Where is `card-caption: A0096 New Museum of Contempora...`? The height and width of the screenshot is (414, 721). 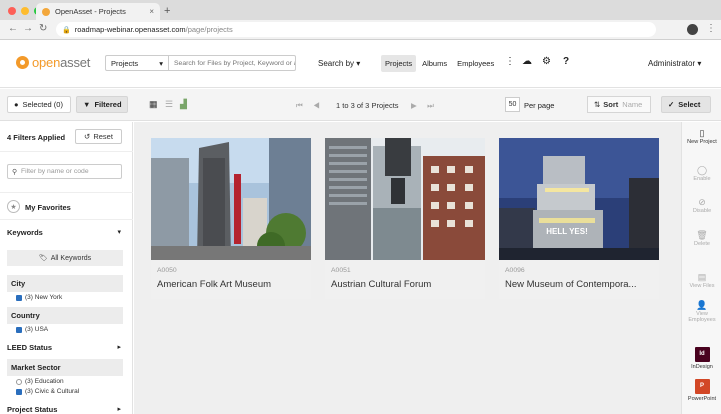
card-caption: A0096 New Museum of Contempora... is located at coordinates (579, 279).